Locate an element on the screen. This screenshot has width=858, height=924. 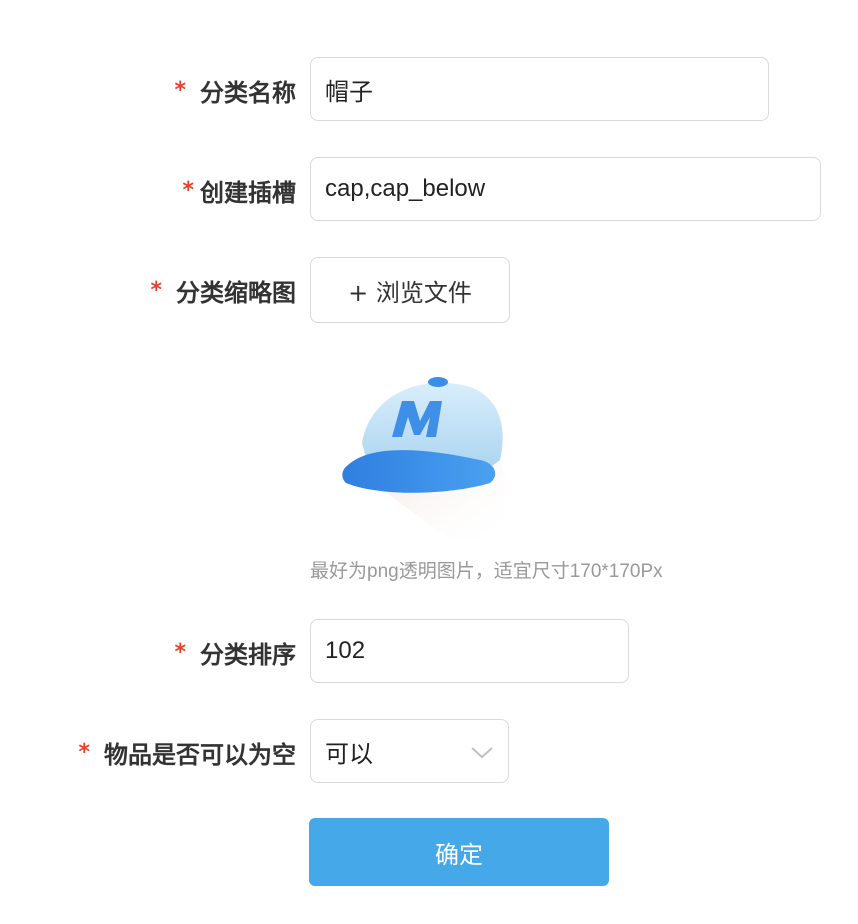
category-name-label: * 分类名称 is located at coordinates (235, 90).